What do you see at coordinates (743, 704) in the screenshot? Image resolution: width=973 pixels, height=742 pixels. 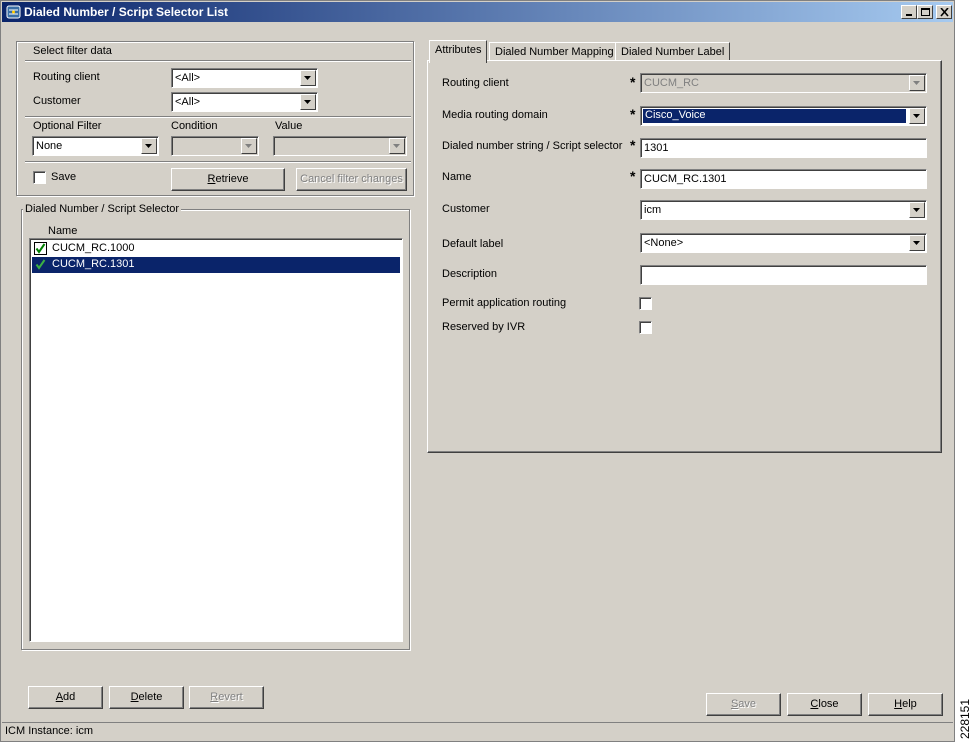 I see `save-button: Save` at bounding box center [743, 704].